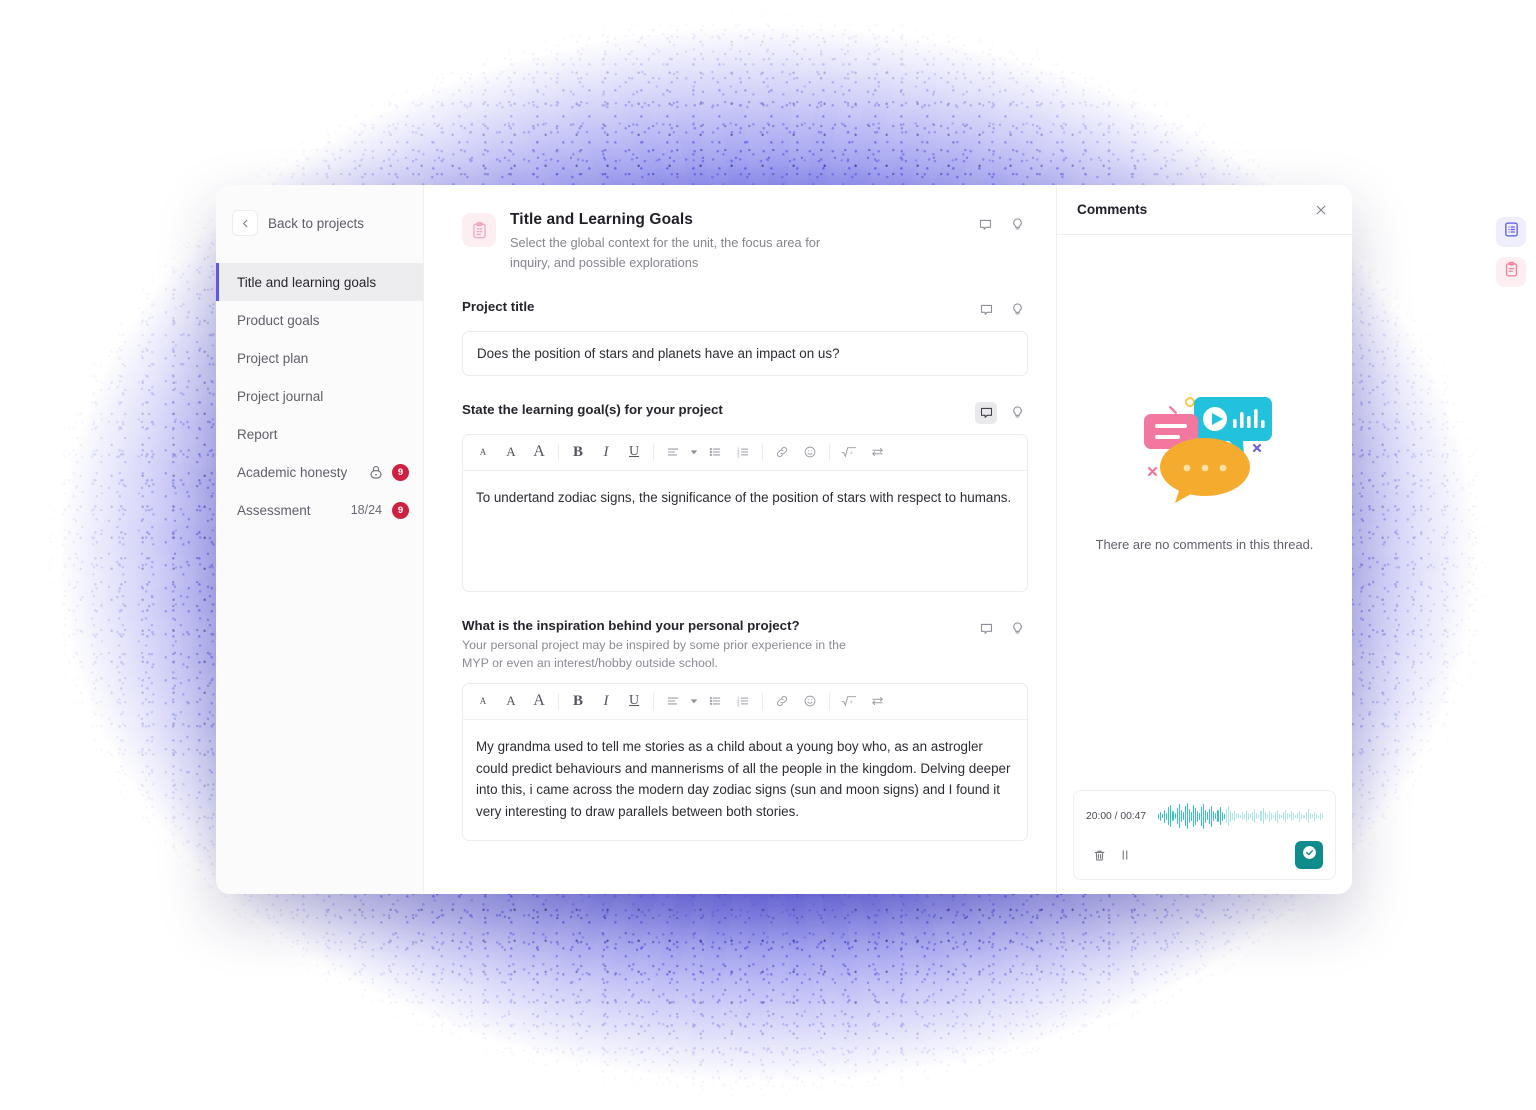 The height and width of the screenshot is (1110, 1536). I want to click on sidebar-item-label: Title and learning goals, so click(307, 282).